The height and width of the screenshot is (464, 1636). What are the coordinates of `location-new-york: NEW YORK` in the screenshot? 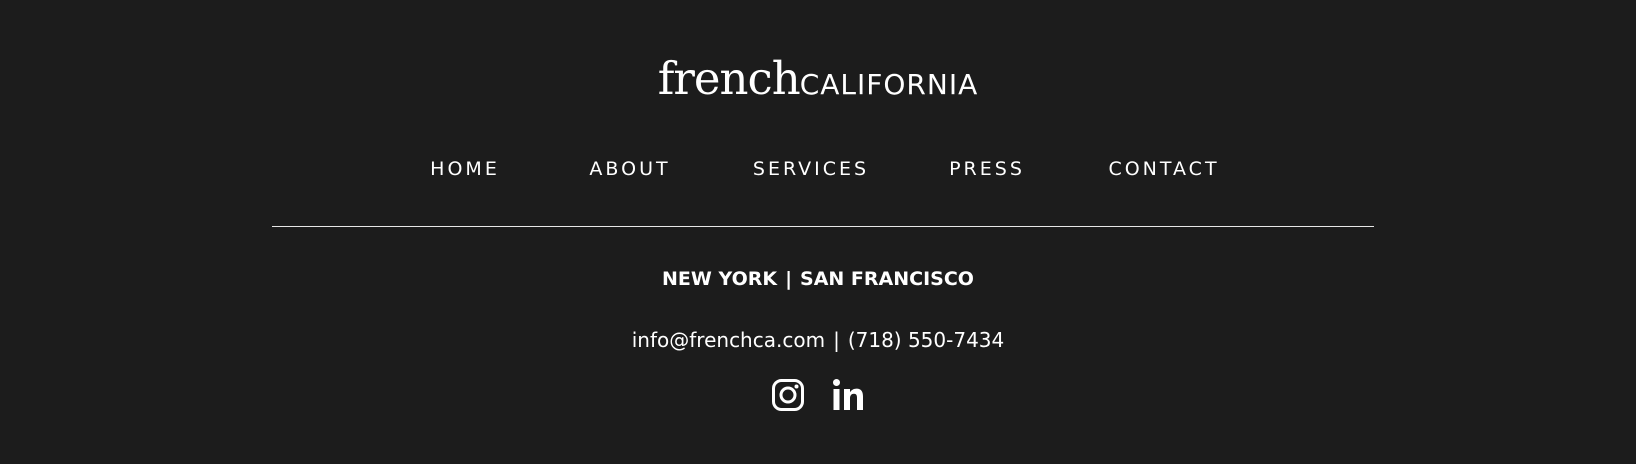 It's located at (720, 279).